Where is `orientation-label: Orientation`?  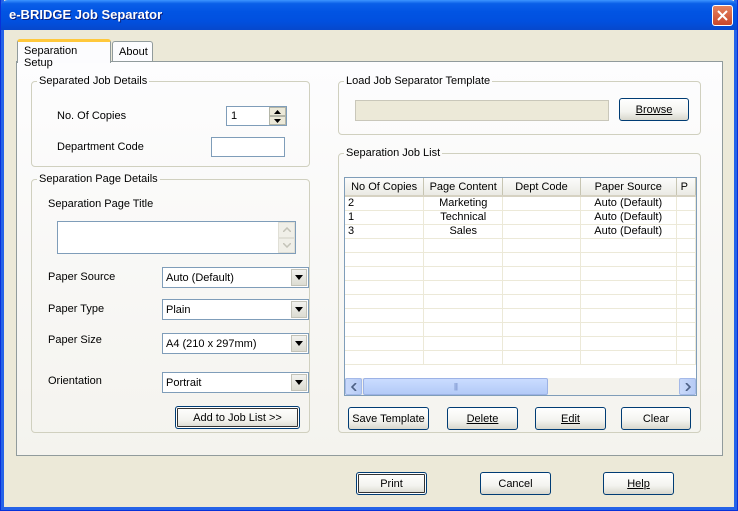 orientation-label: Orientation is located at coordinates (75, 381).